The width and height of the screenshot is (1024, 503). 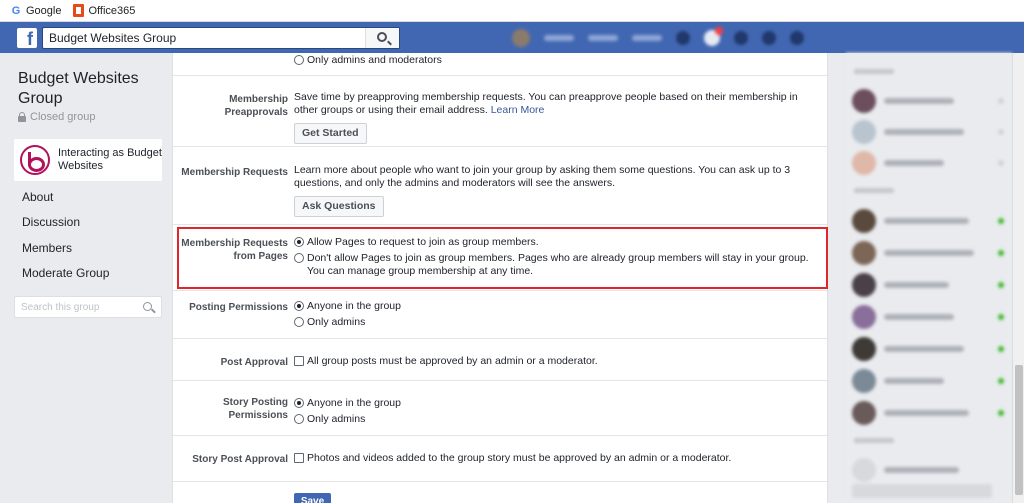 What do you see at coordinates (37, 197) in the screenshot?
I see `sidebar-item-about: About` at bounding box center [37, 197].